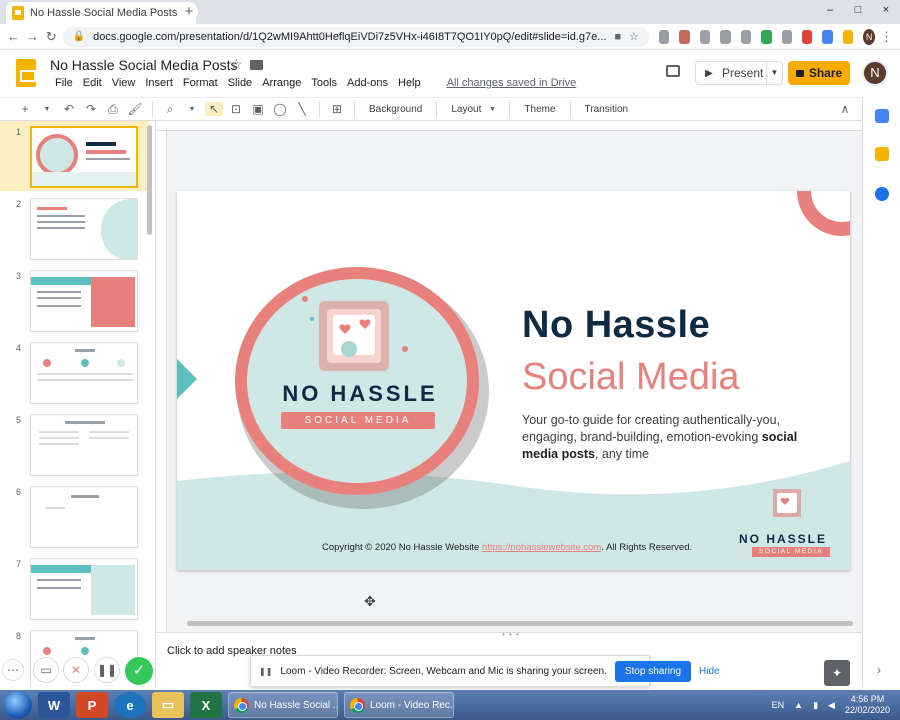  What do you see at coordinates (159, 83) in the screenshot?
I see `menu-insert: Insert` at bounding box center [159, 83].